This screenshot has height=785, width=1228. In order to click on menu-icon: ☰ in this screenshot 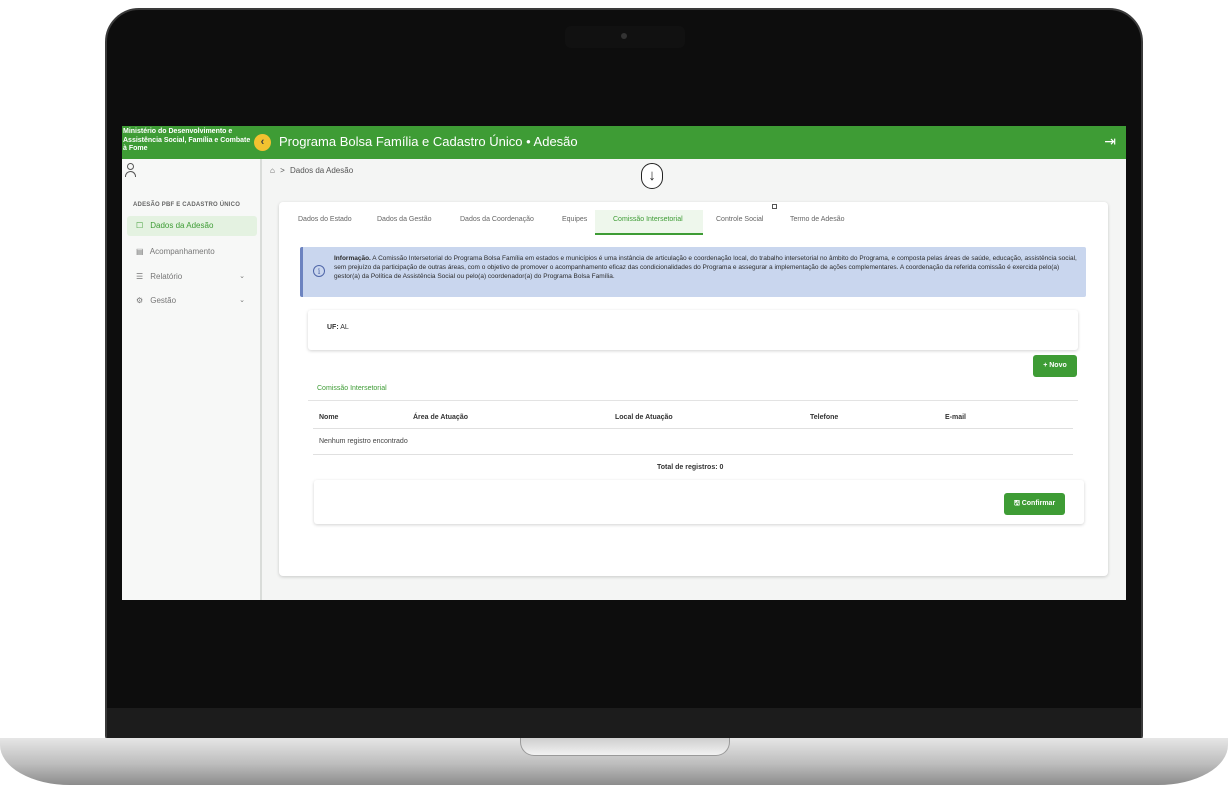, I will do `click(140, 276)`.